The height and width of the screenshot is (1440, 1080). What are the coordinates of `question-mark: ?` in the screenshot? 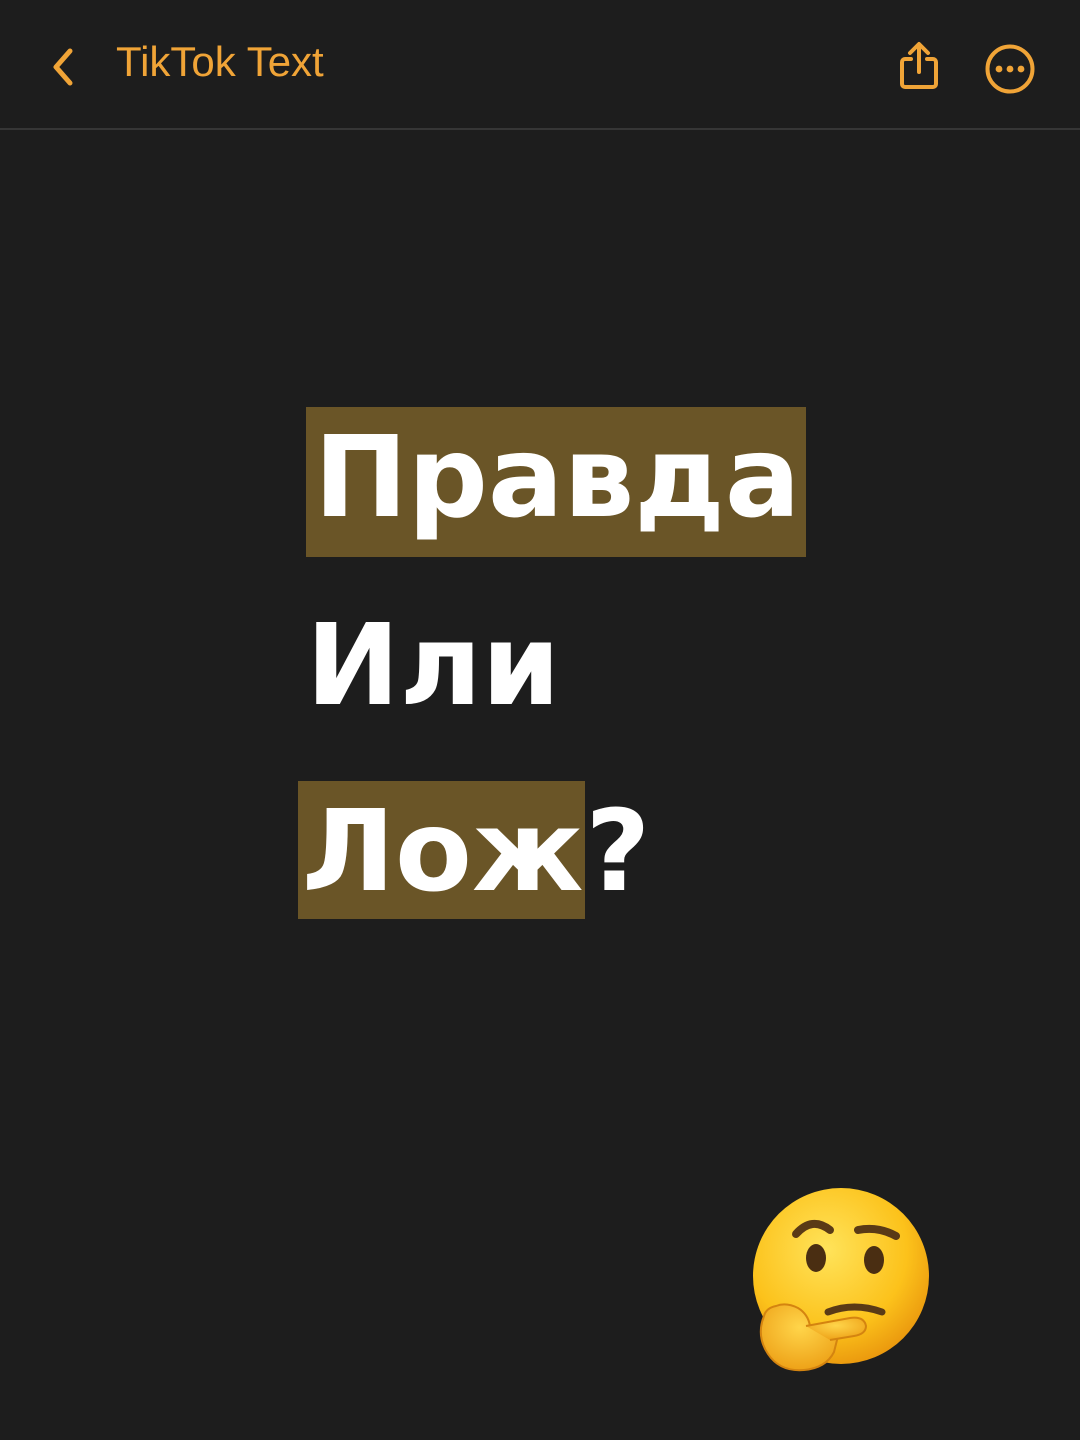 It's located at (618, 852).